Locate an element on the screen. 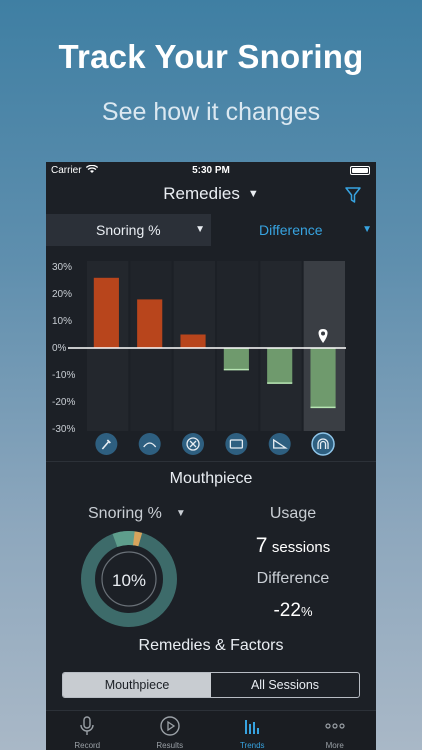 Image resolution: width=422 pixels, height=750 pixels. tab-results-label: Results is located at coordinates (170, 745).